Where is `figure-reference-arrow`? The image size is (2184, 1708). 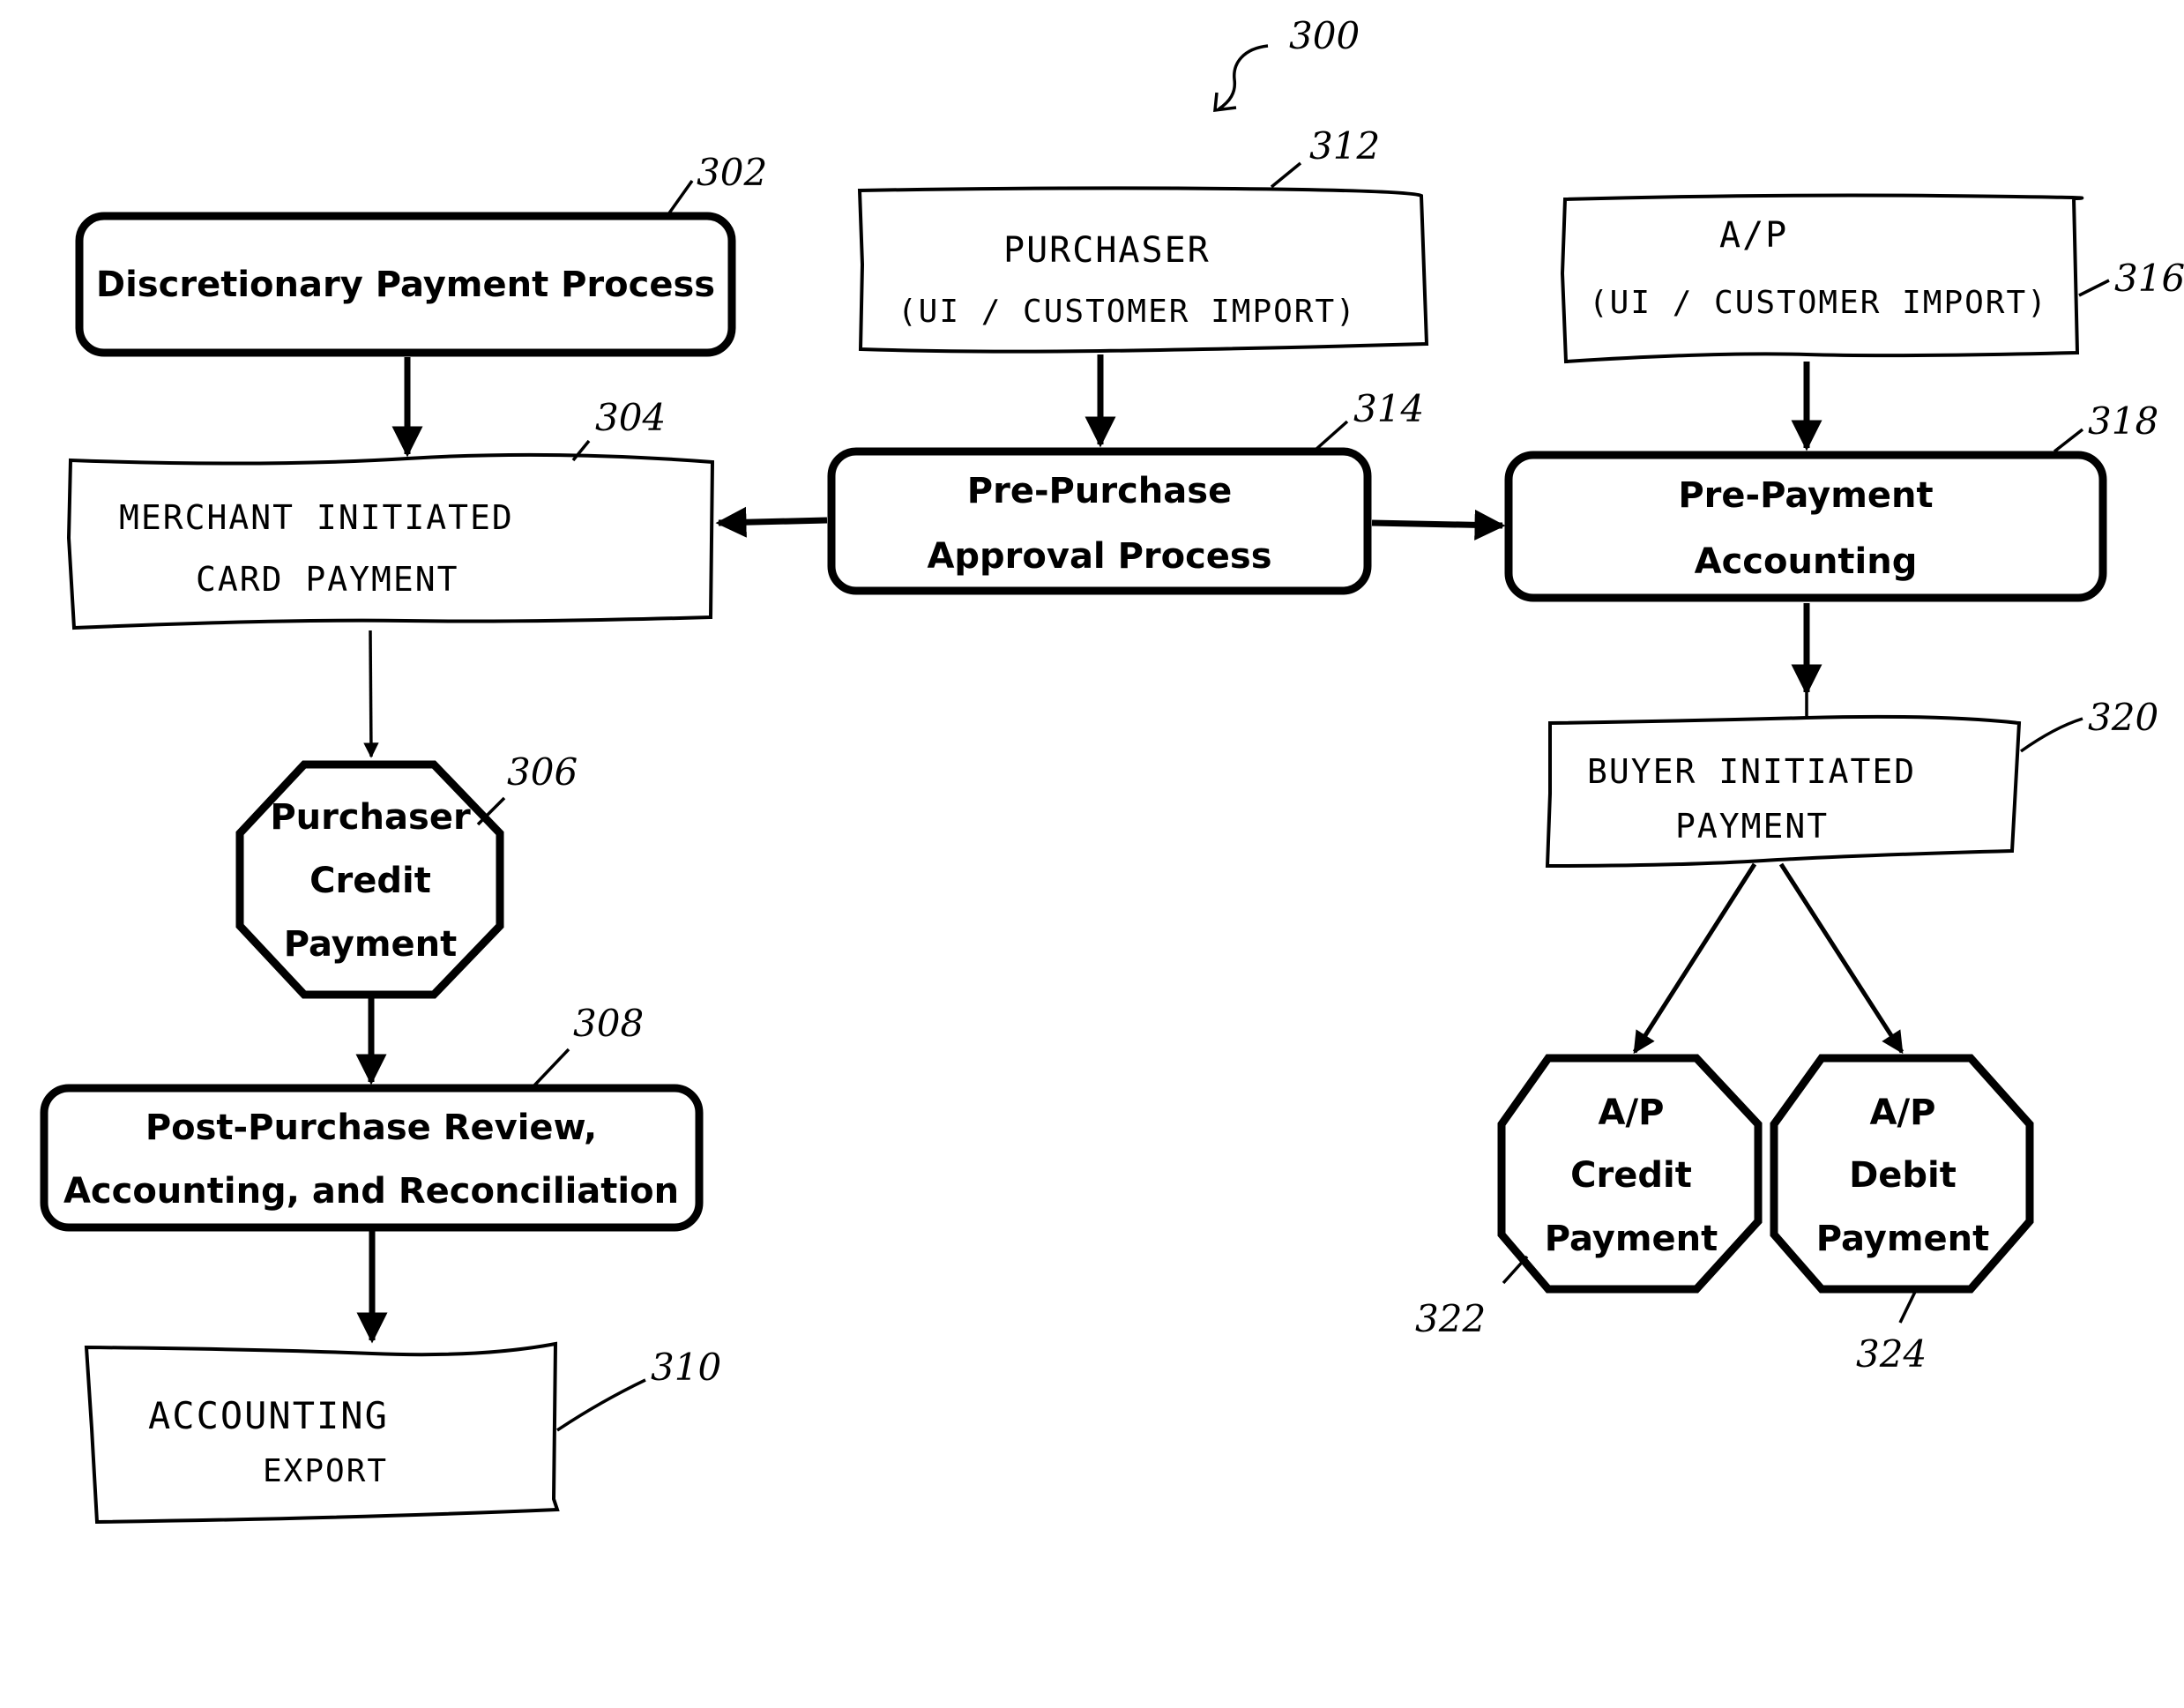
figure-reference-arrow is located at coordinates (1243, 77).